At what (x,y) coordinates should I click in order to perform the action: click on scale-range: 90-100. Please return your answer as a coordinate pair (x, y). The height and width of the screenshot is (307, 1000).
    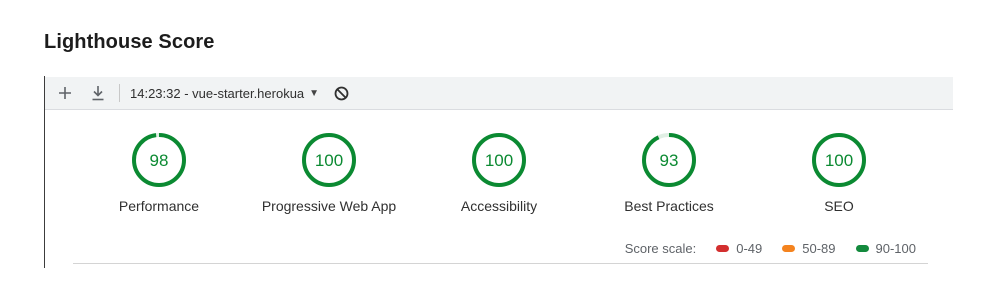
    Looking at the image, I should click on (895, 248).